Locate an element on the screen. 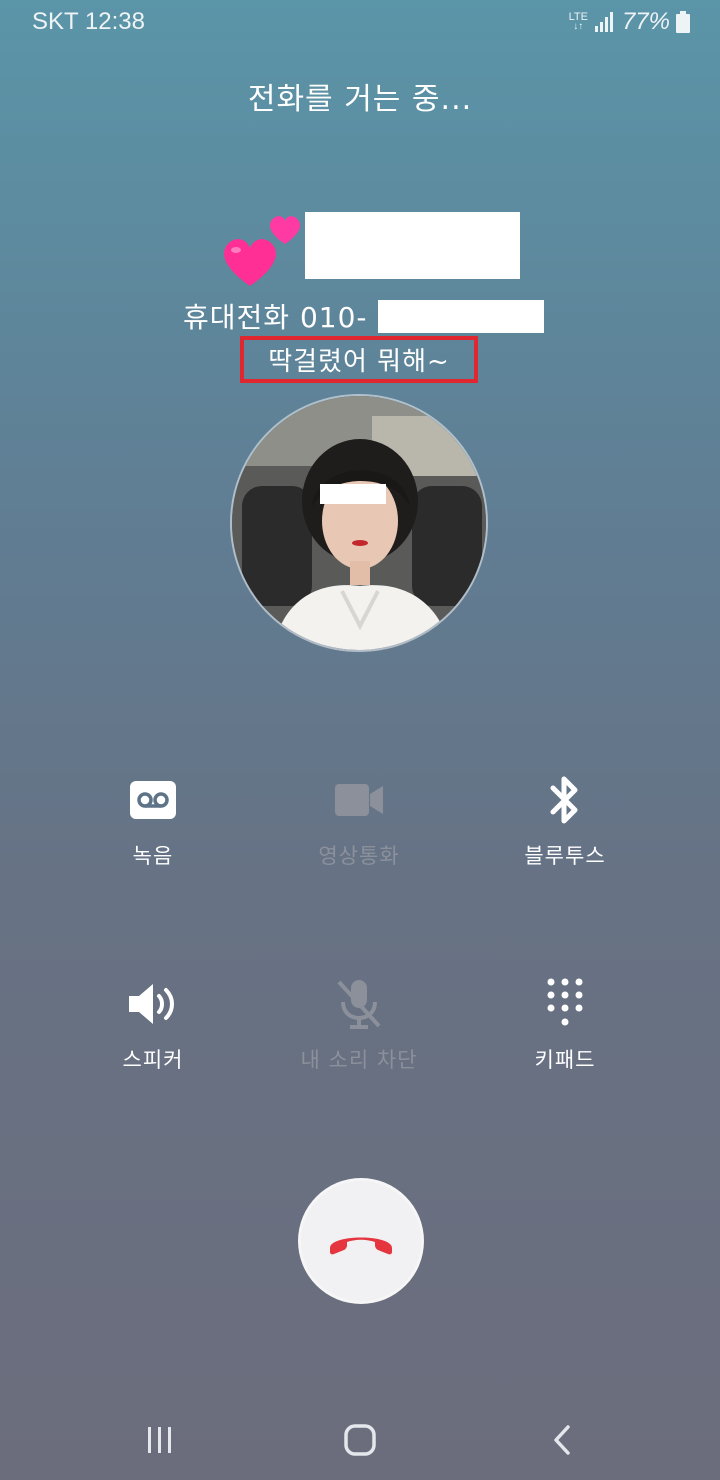 The height and width of the screenshot is (1480, 720). recent-apps-button is located at coordinates (160, 1440).